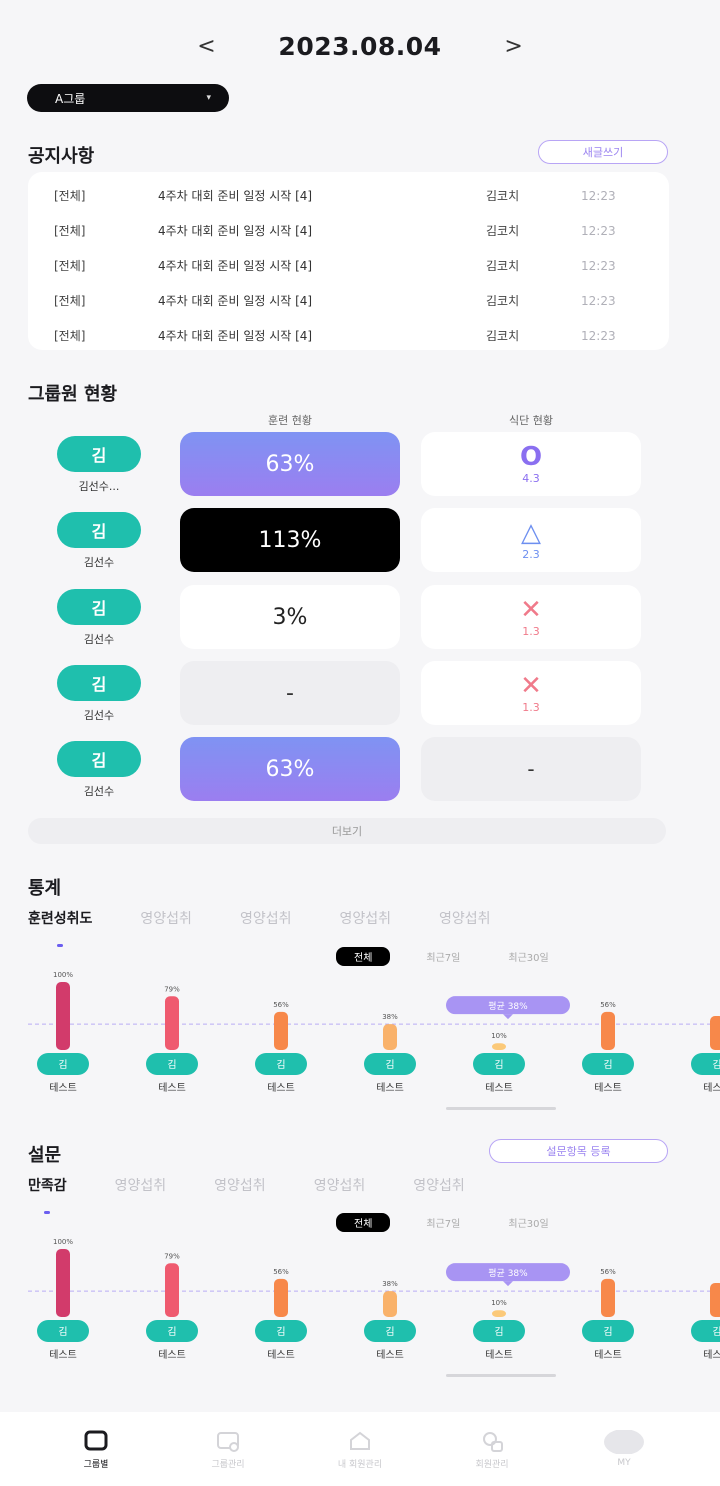 This screenshot has height=1486, width=720. I want to click on training-rate-card: 3%, so click(290, 617).